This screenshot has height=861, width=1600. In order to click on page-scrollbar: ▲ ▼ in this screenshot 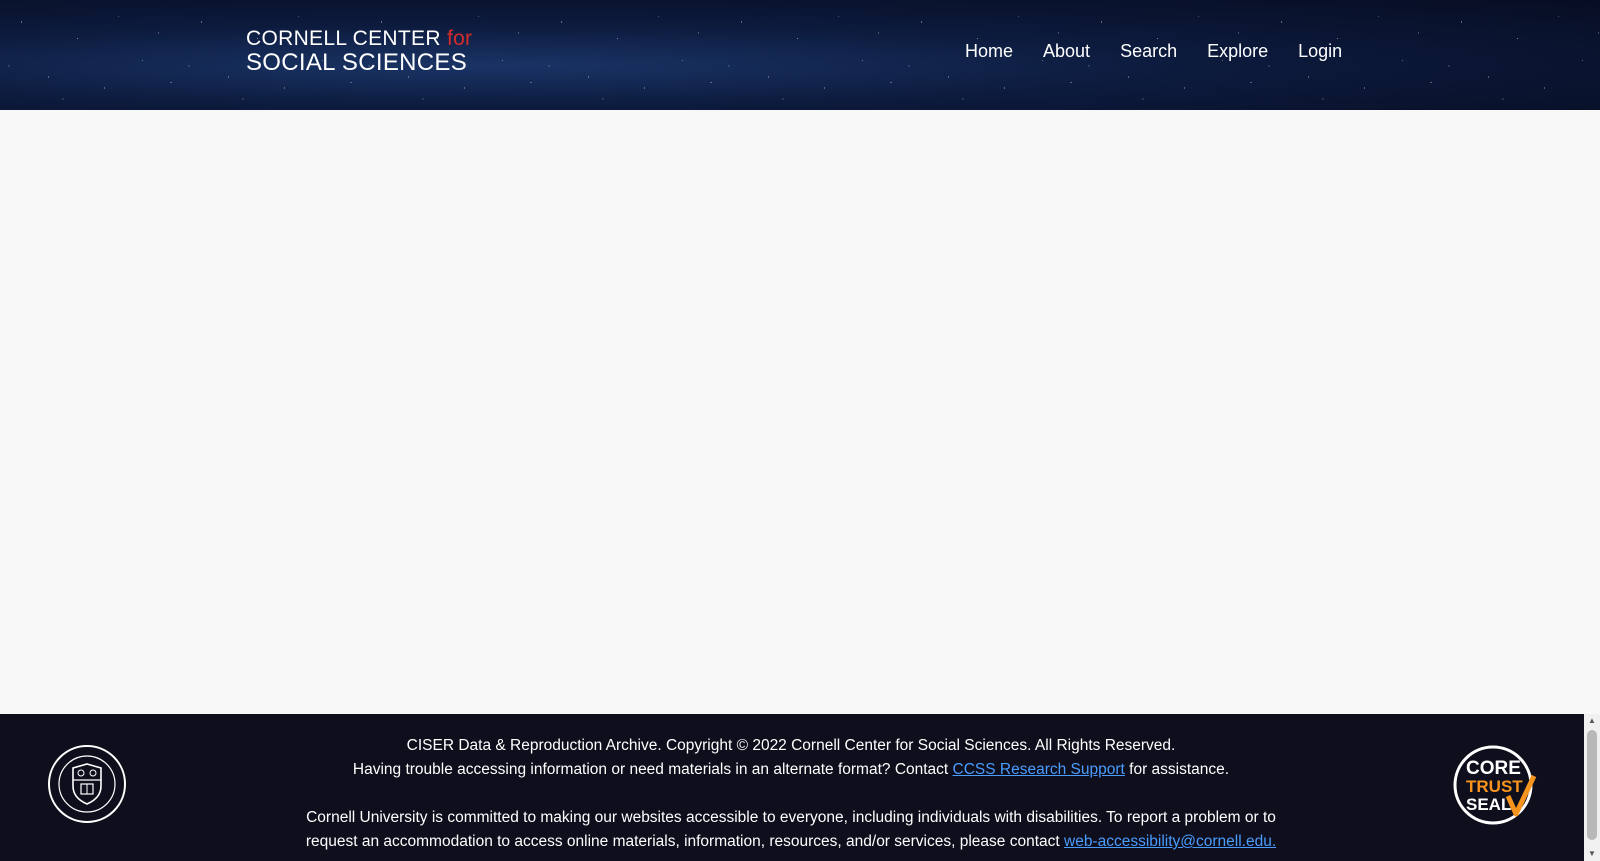, I will do `click(1592, 787)`.